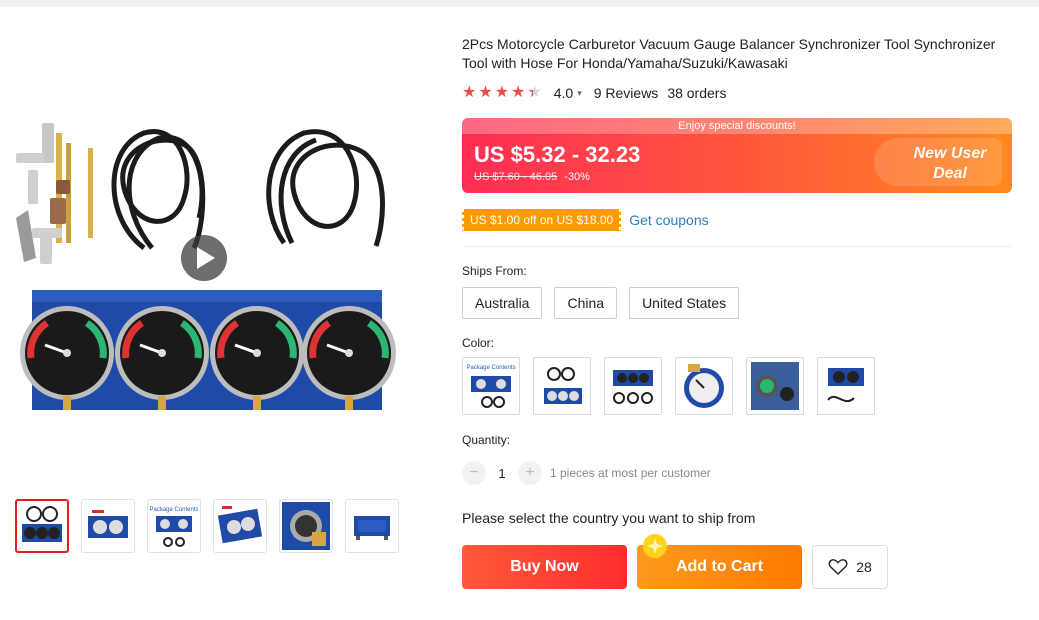 This screenshot has height=620, width=1039. I want to click on color-swatch-1: Package Contents, so click(491, 386).